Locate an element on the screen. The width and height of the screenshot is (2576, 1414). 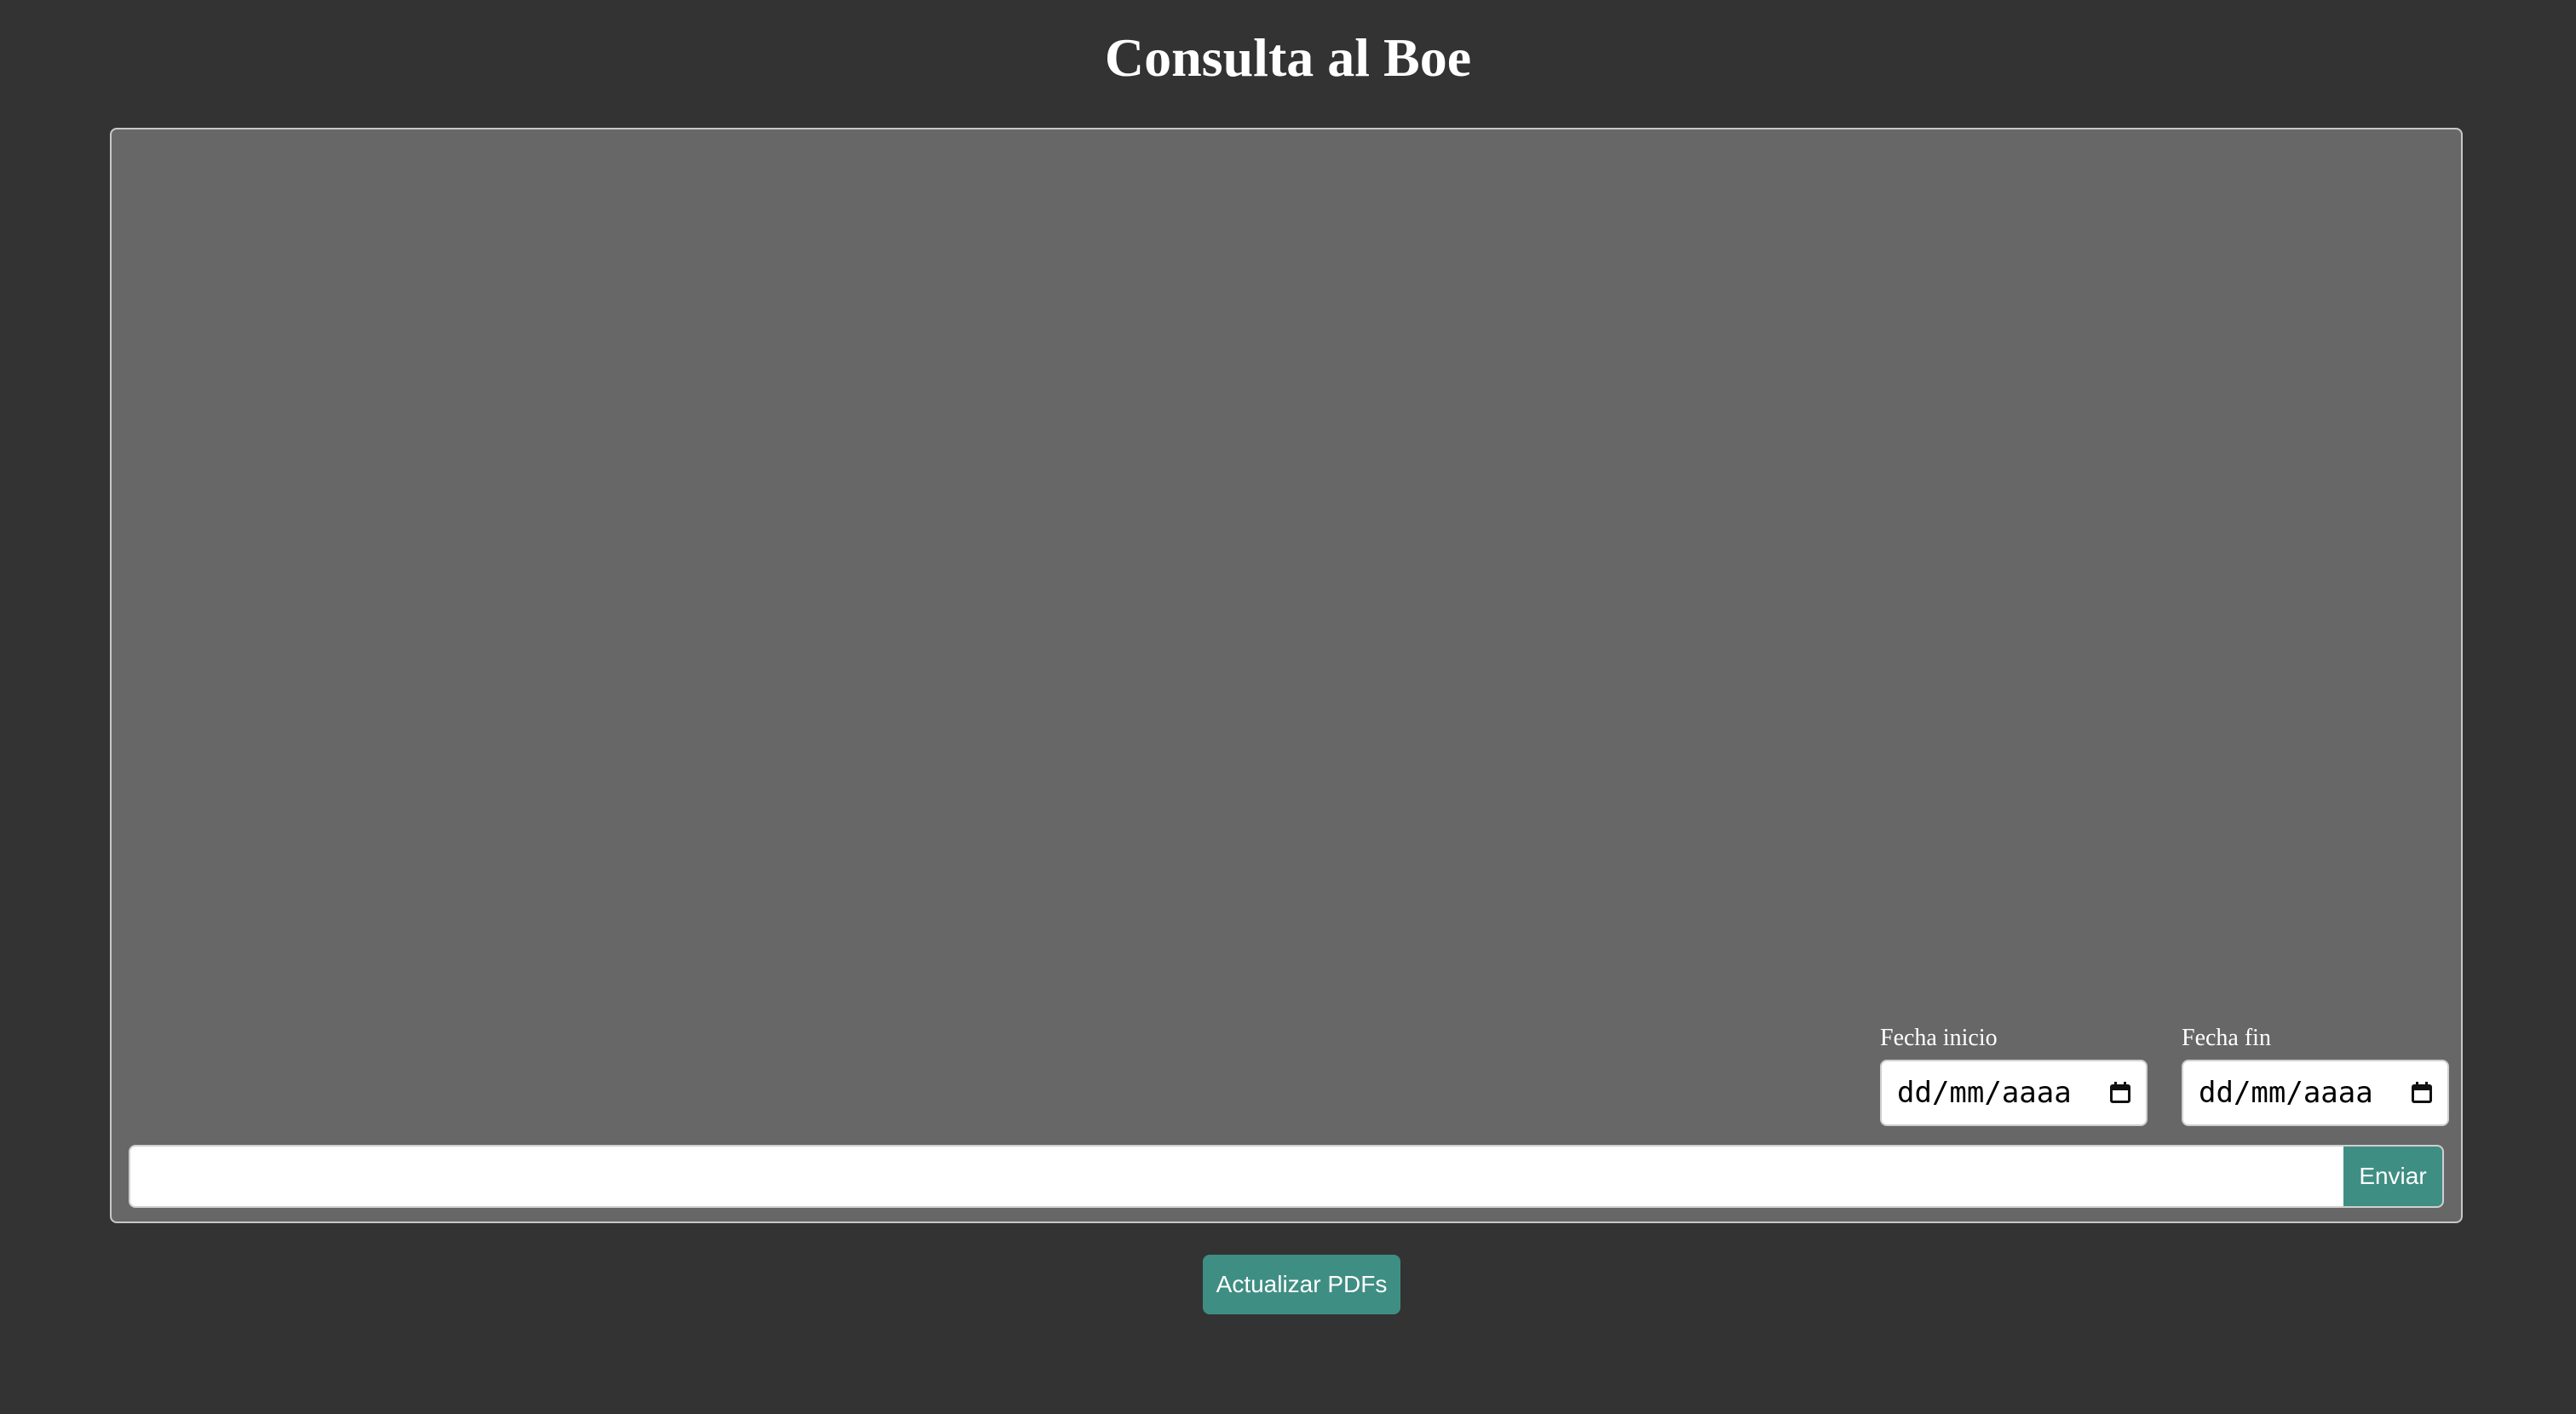
end-date-placeholder: dd/mm/aaaa is located at coordinates (2286, 1093).